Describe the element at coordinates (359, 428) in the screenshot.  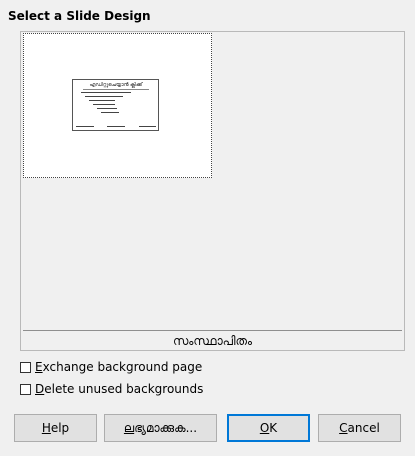
I see `cancel-button: Cancel` at that location.